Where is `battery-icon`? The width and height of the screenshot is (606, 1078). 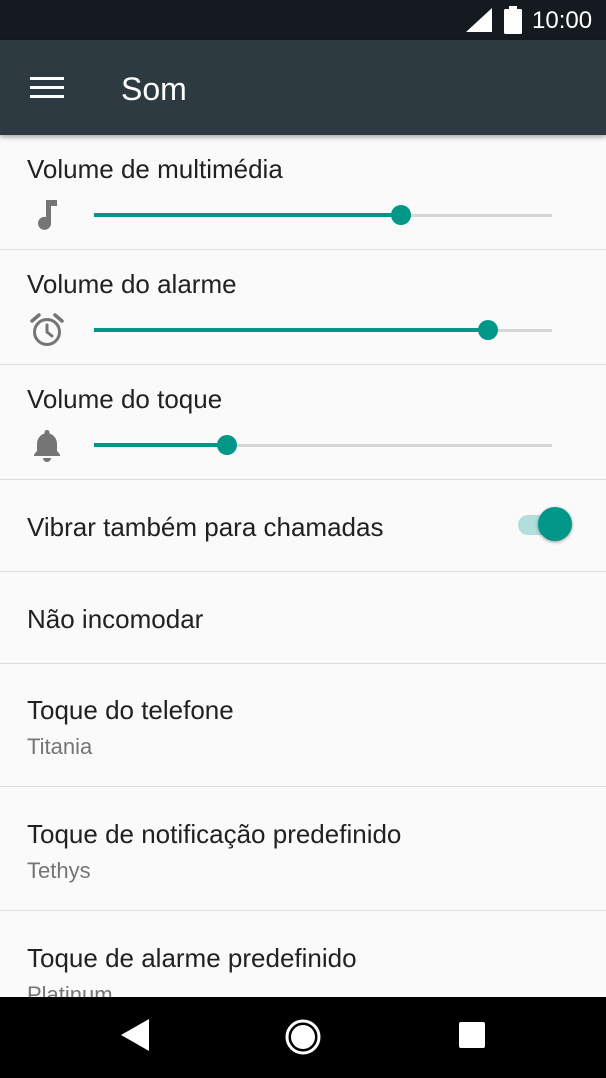 battery-icon is located at coordinates (513, 20).